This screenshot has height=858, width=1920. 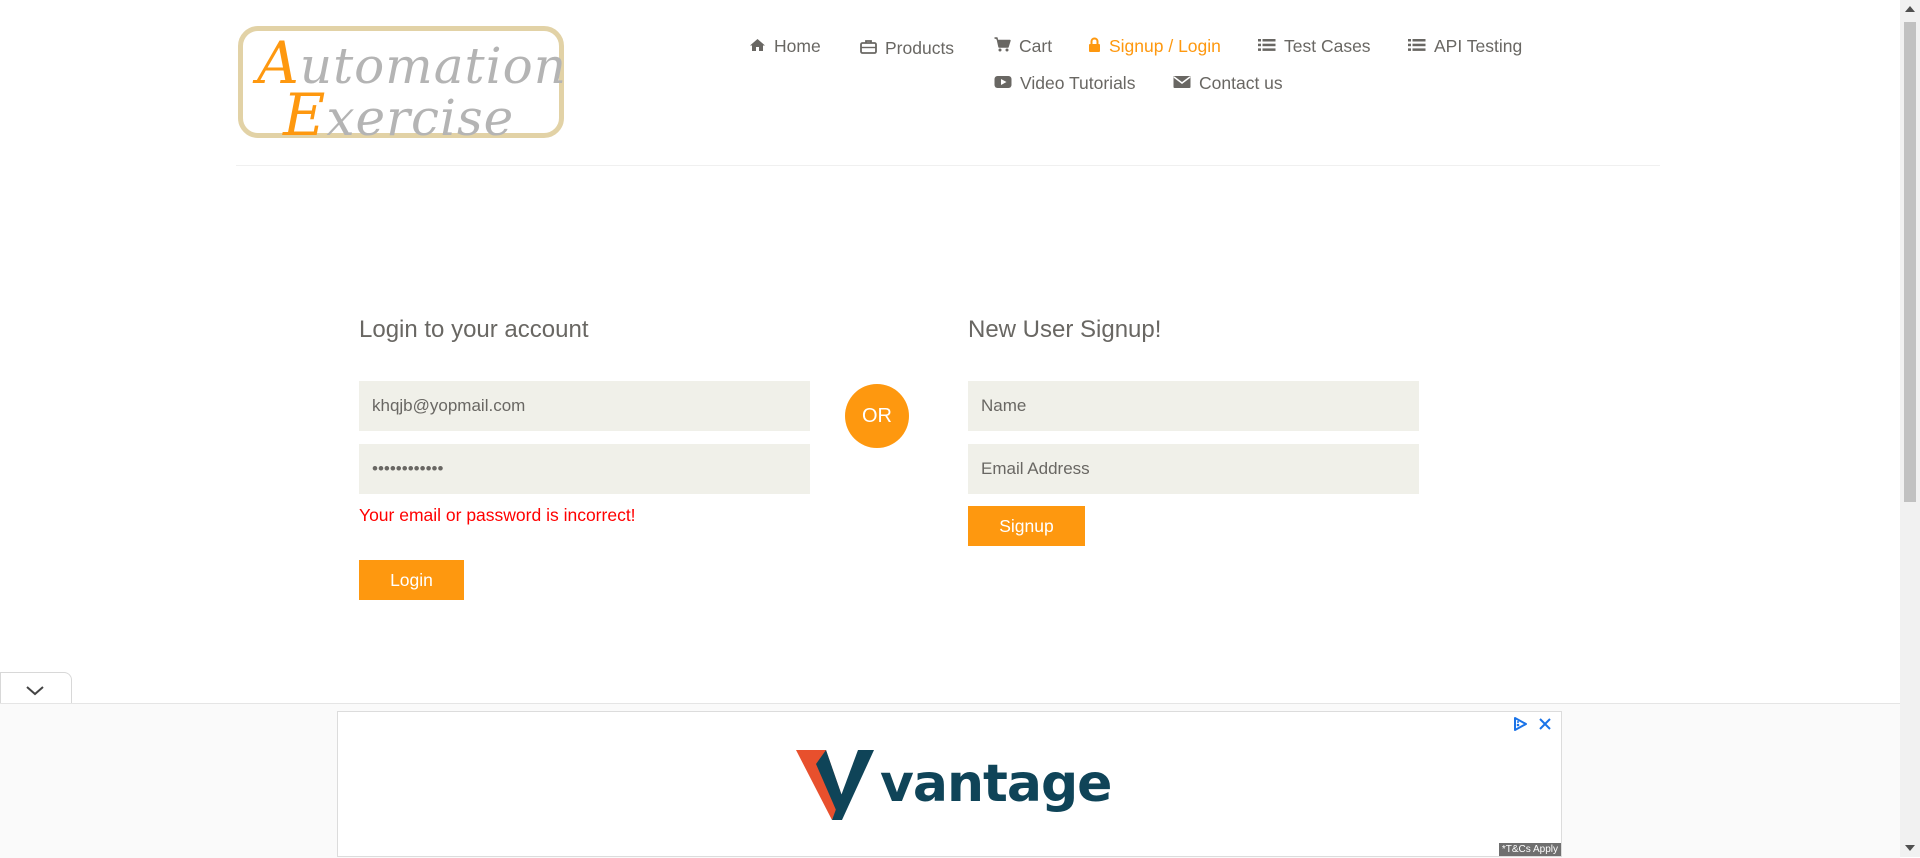 What do you see at coordinates (920, 48) in the screenshot?
I see `nav-products-label: Products` at bounding box center [920, 48].